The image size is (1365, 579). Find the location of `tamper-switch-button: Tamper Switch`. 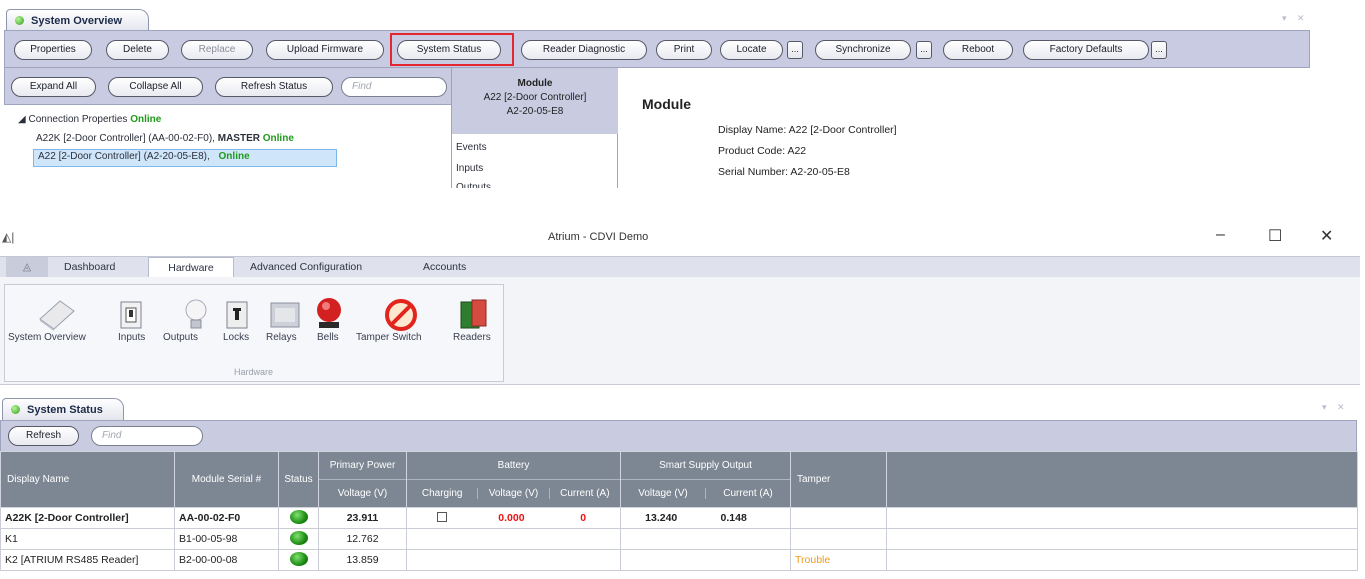

tamper-switch-button: Tamper Switch is located at coordinates (389, 337).